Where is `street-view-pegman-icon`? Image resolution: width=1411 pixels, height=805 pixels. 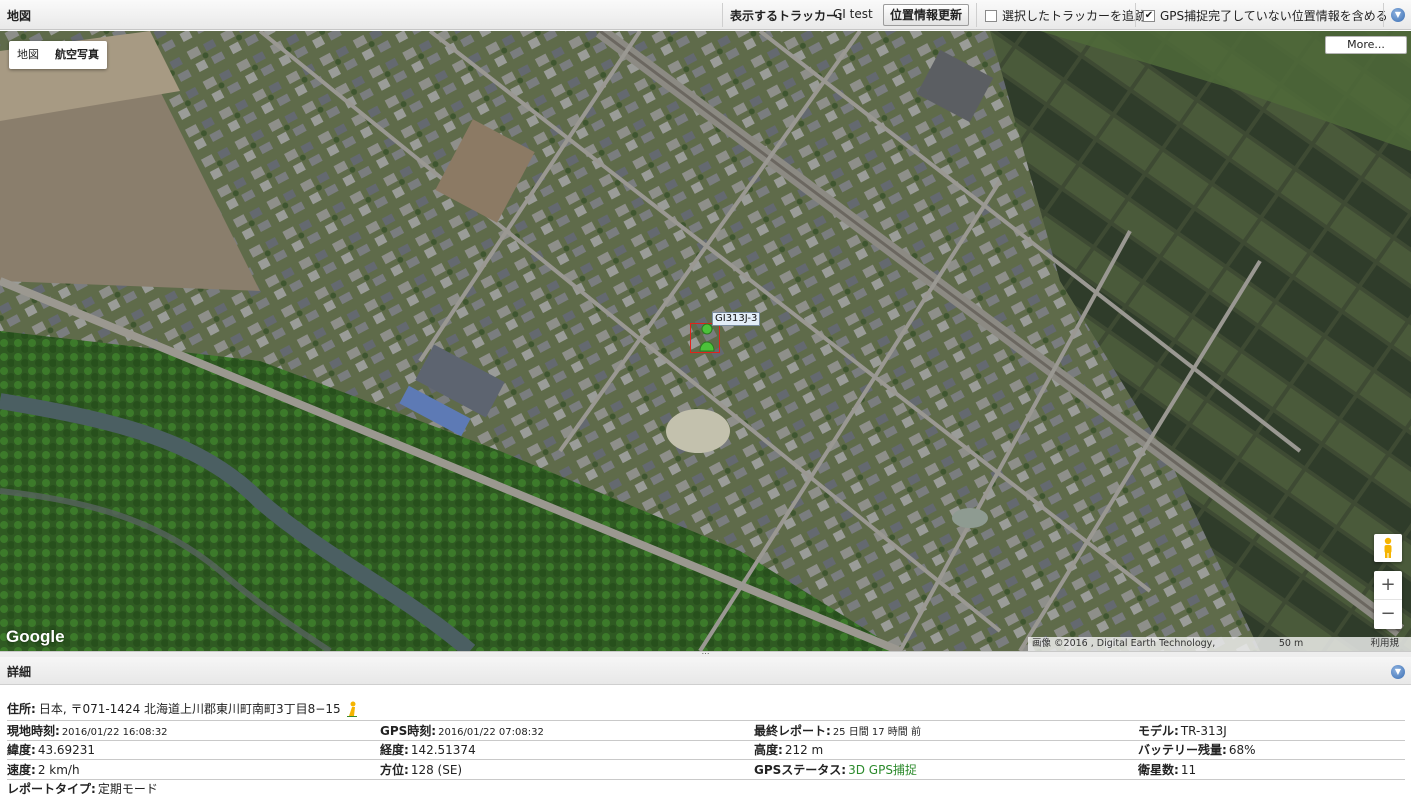 street-view-pegman-icon is located at coordinates (1388, 548).